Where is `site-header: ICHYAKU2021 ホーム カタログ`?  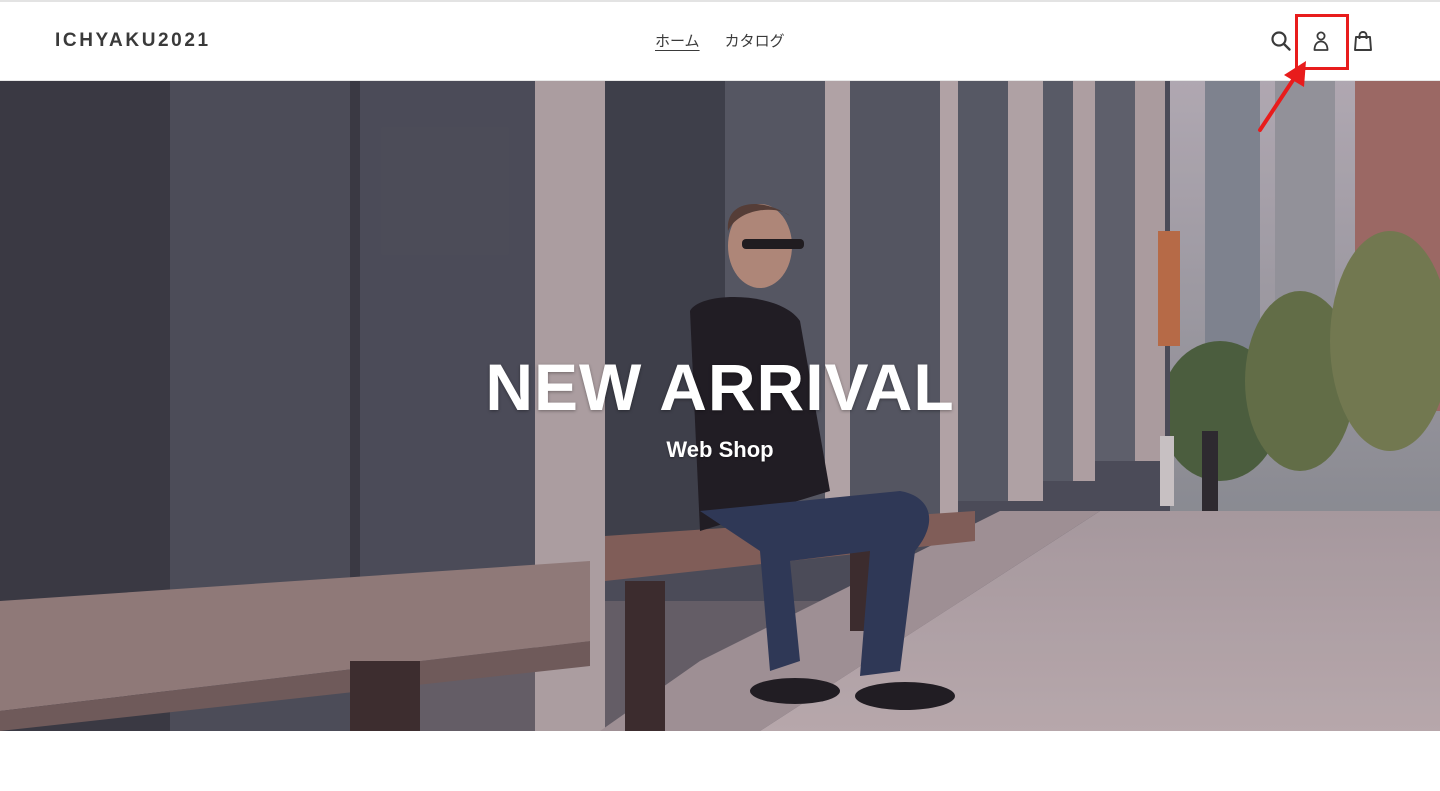
site-header: ICHYAKU2021 ホーム カタログ is located at coordinates (720, 41).